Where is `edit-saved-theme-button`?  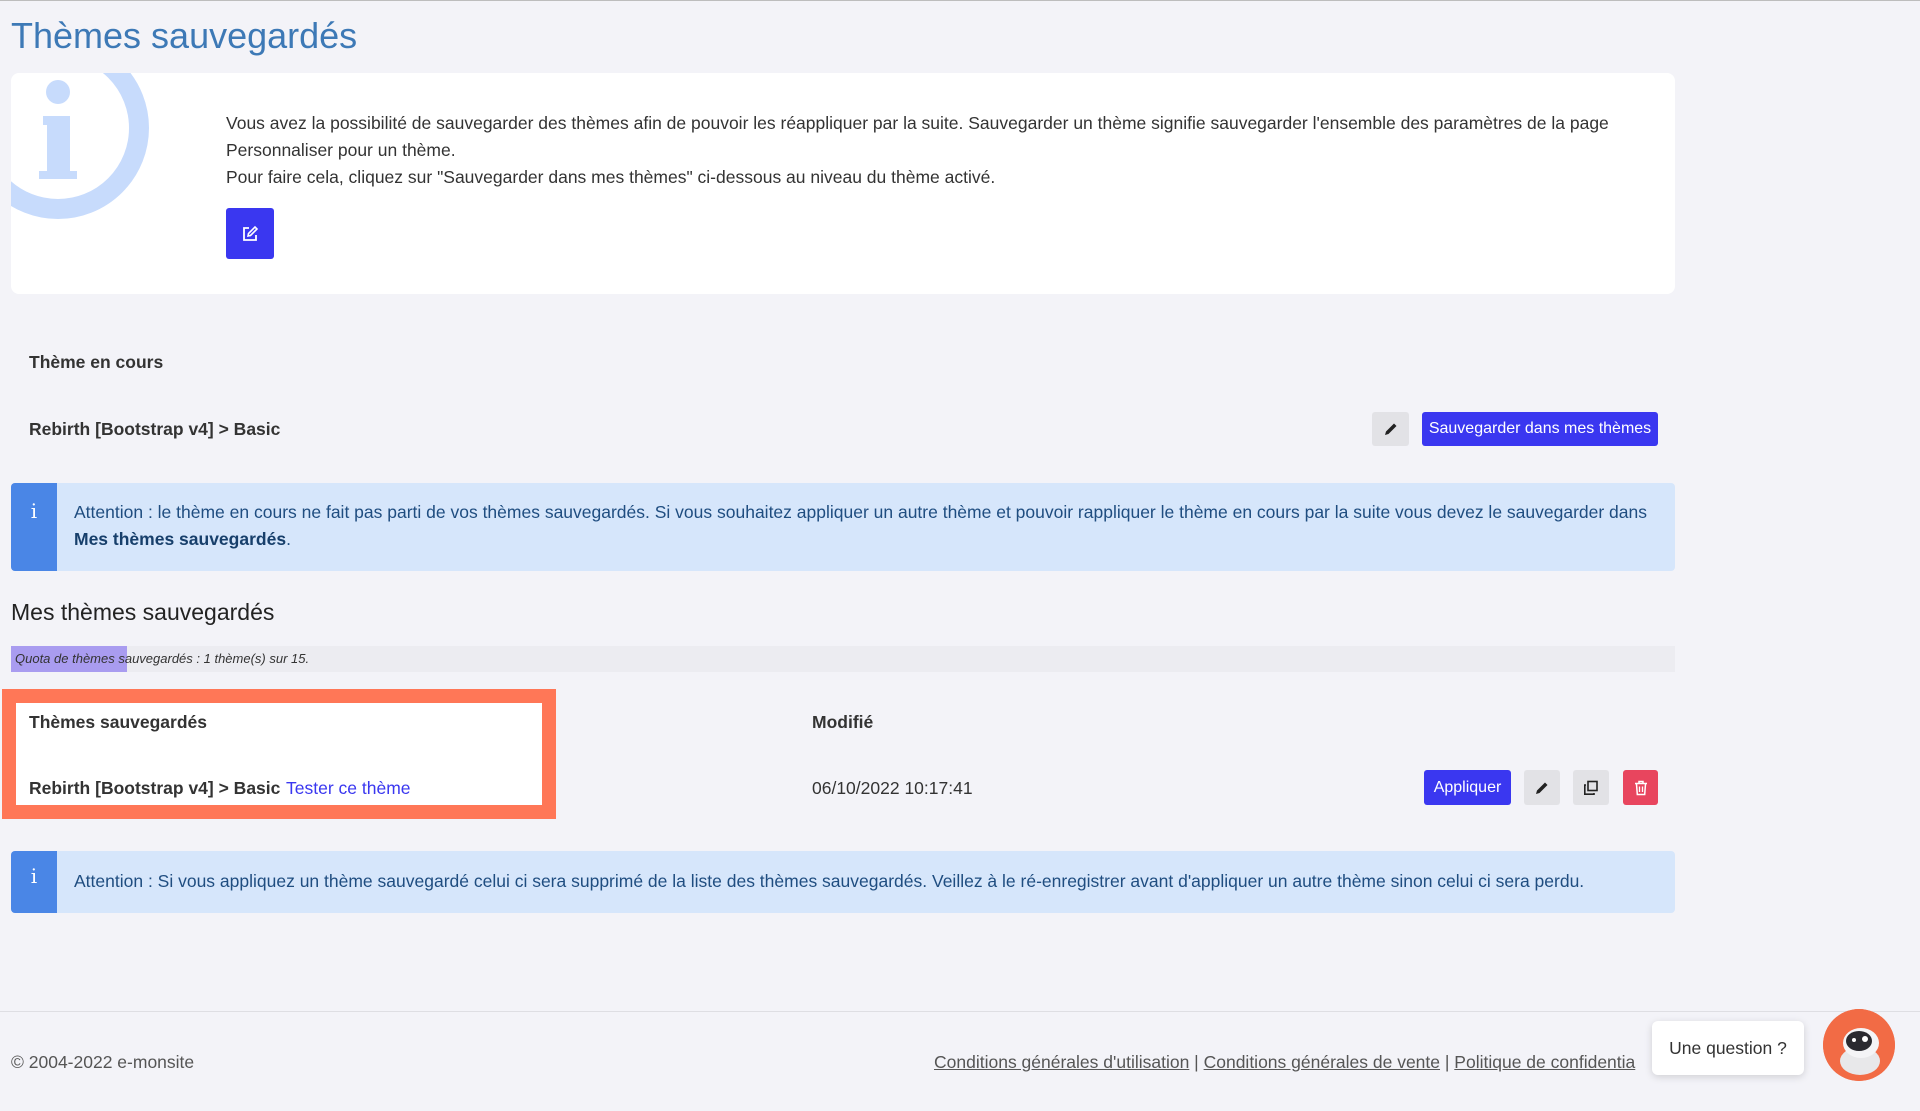 edit-saved-theme-button is located at coordinates (1542, 787).